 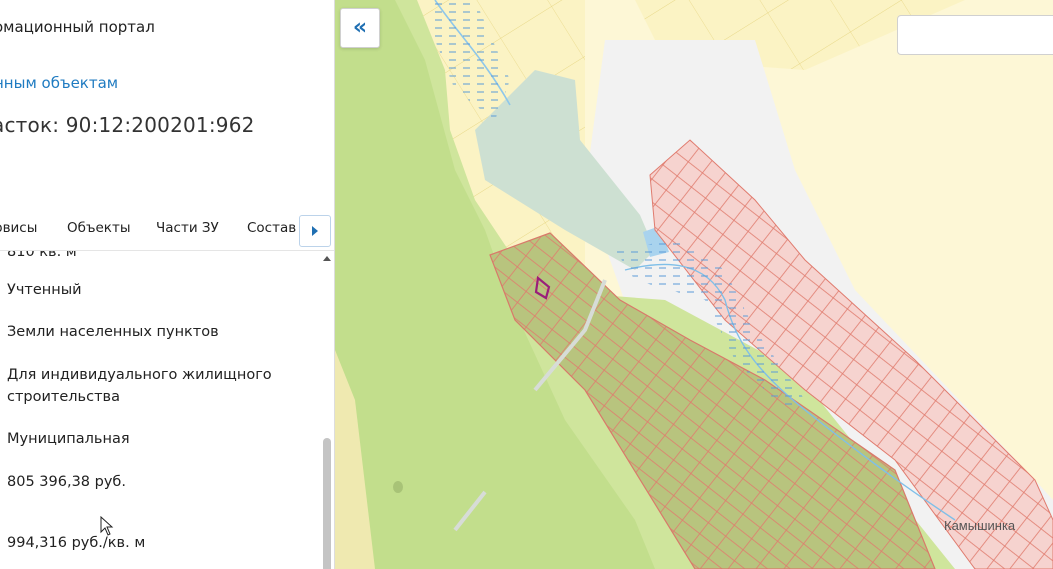 I want to click on detail-land-category: Земли населенных пунктов, so click(x=113, y=332).